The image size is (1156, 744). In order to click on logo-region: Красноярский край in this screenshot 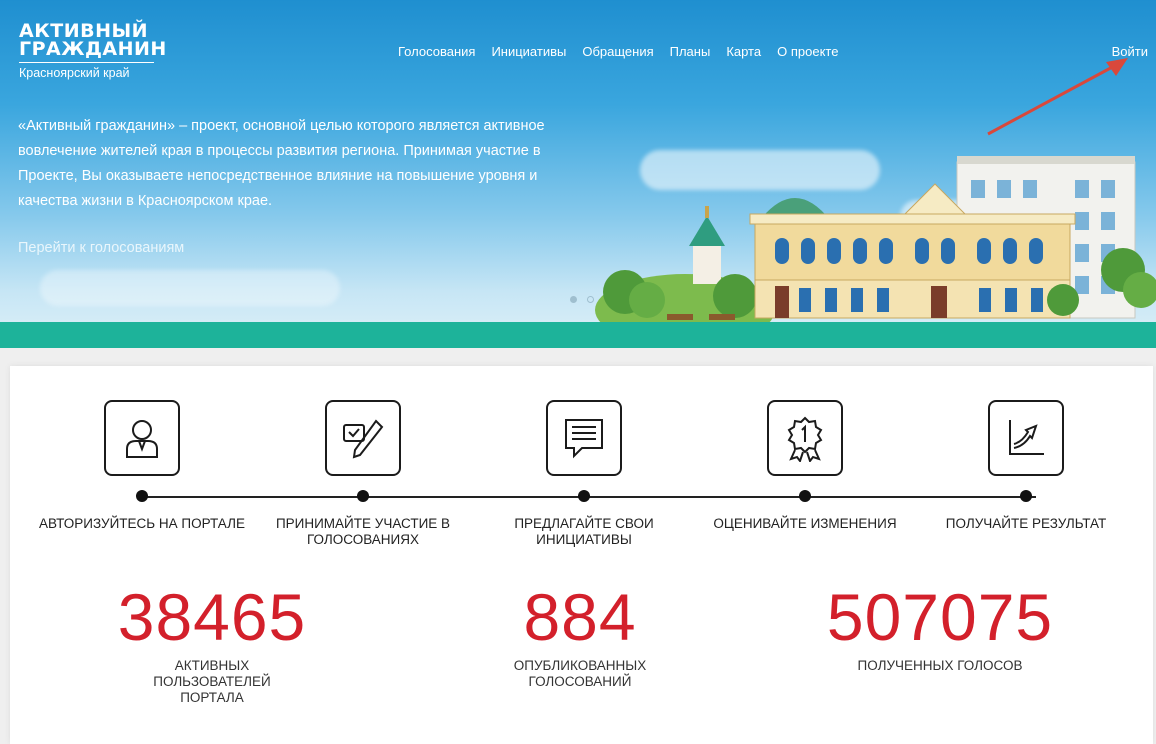, I will do `click(86, 71)`.